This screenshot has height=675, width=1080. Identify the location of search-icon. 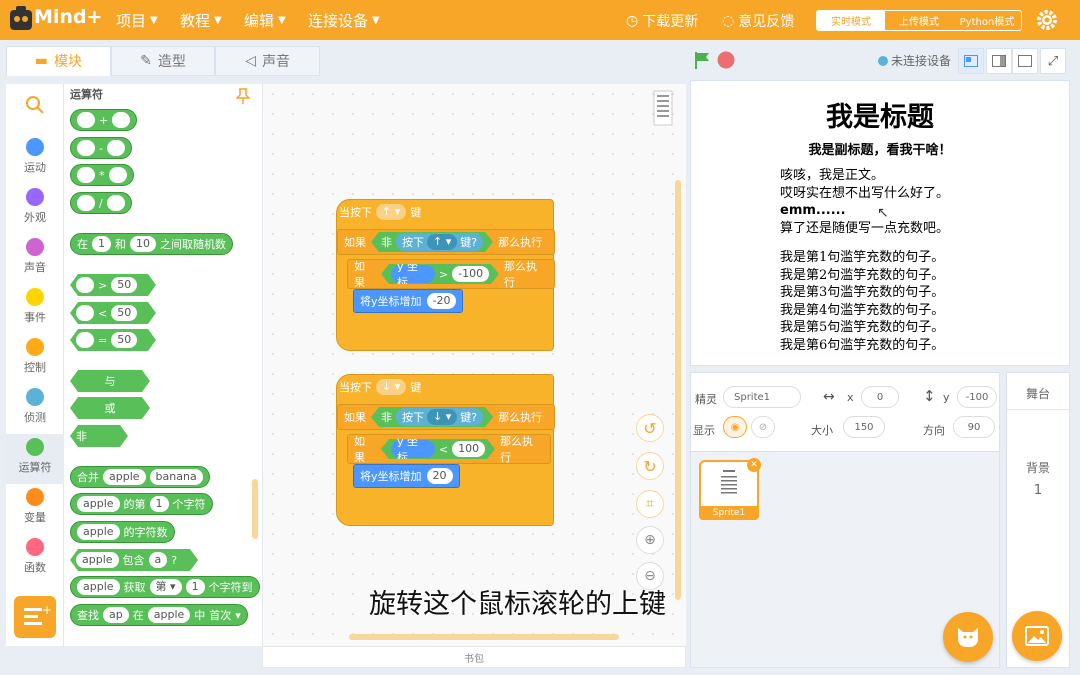
(35, 105).